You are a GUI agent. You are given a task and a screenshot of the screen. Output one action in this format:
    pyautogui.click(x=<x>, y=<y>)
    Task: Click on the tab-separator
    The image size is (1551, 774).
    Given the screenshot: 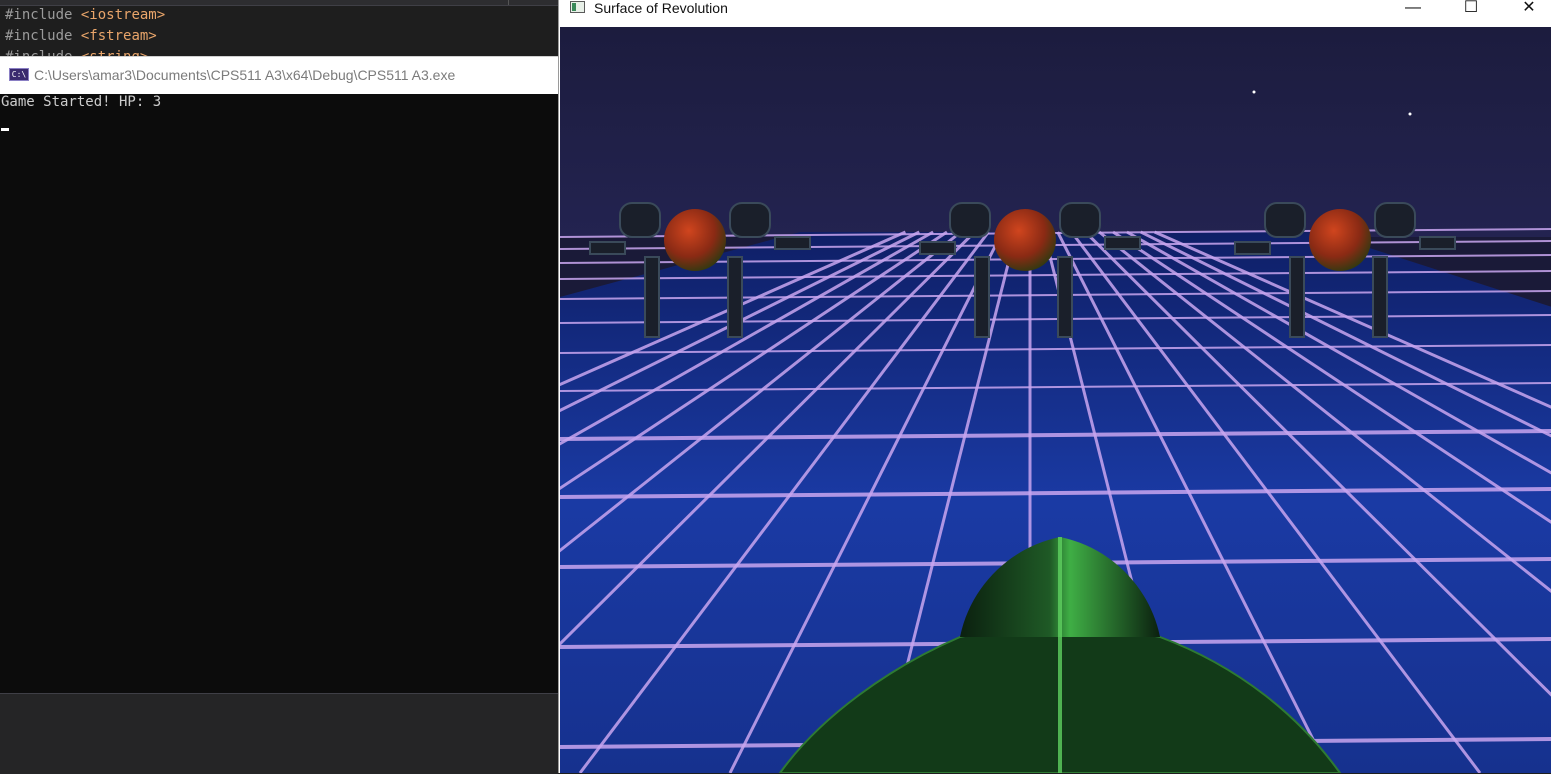 What is the action you would take?
    pyautogui.click(x=508, y=2)
    